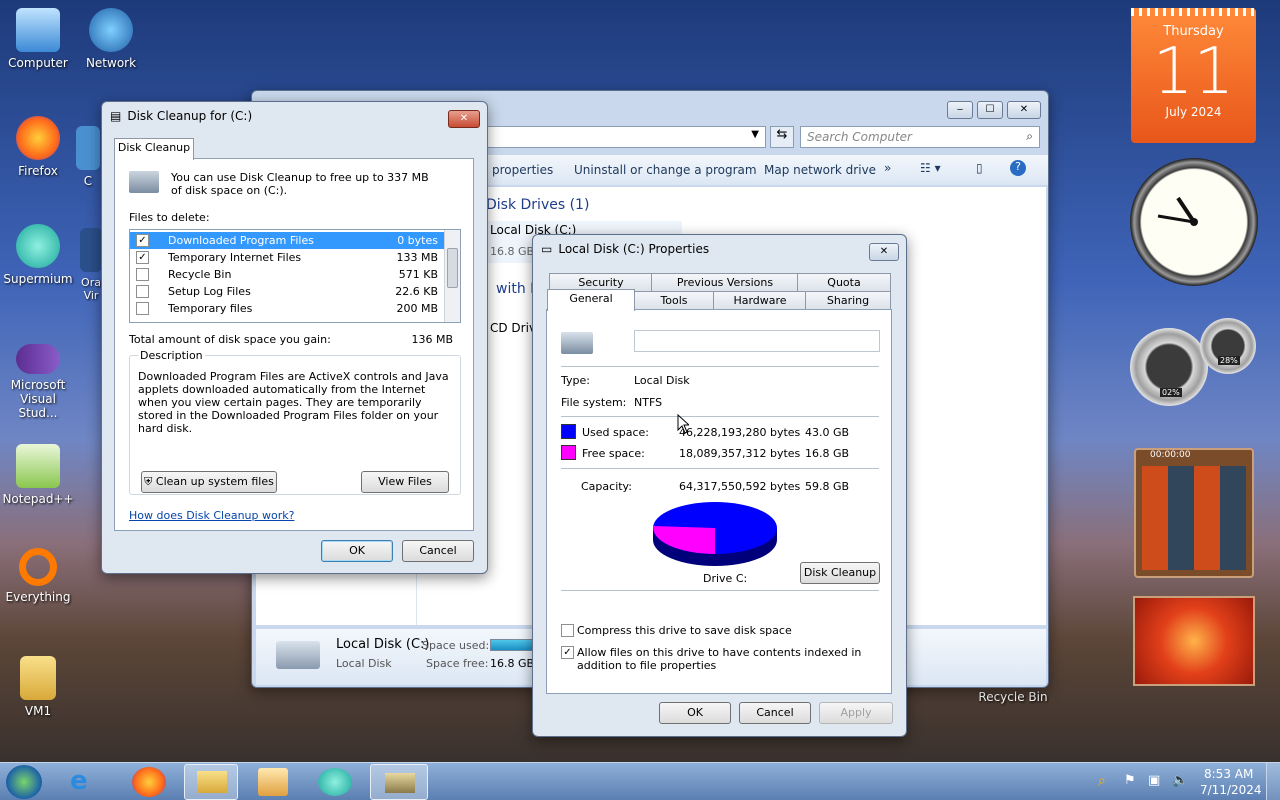  I want to click on used-space-gb: 43.0 GB, so click(827, 432).